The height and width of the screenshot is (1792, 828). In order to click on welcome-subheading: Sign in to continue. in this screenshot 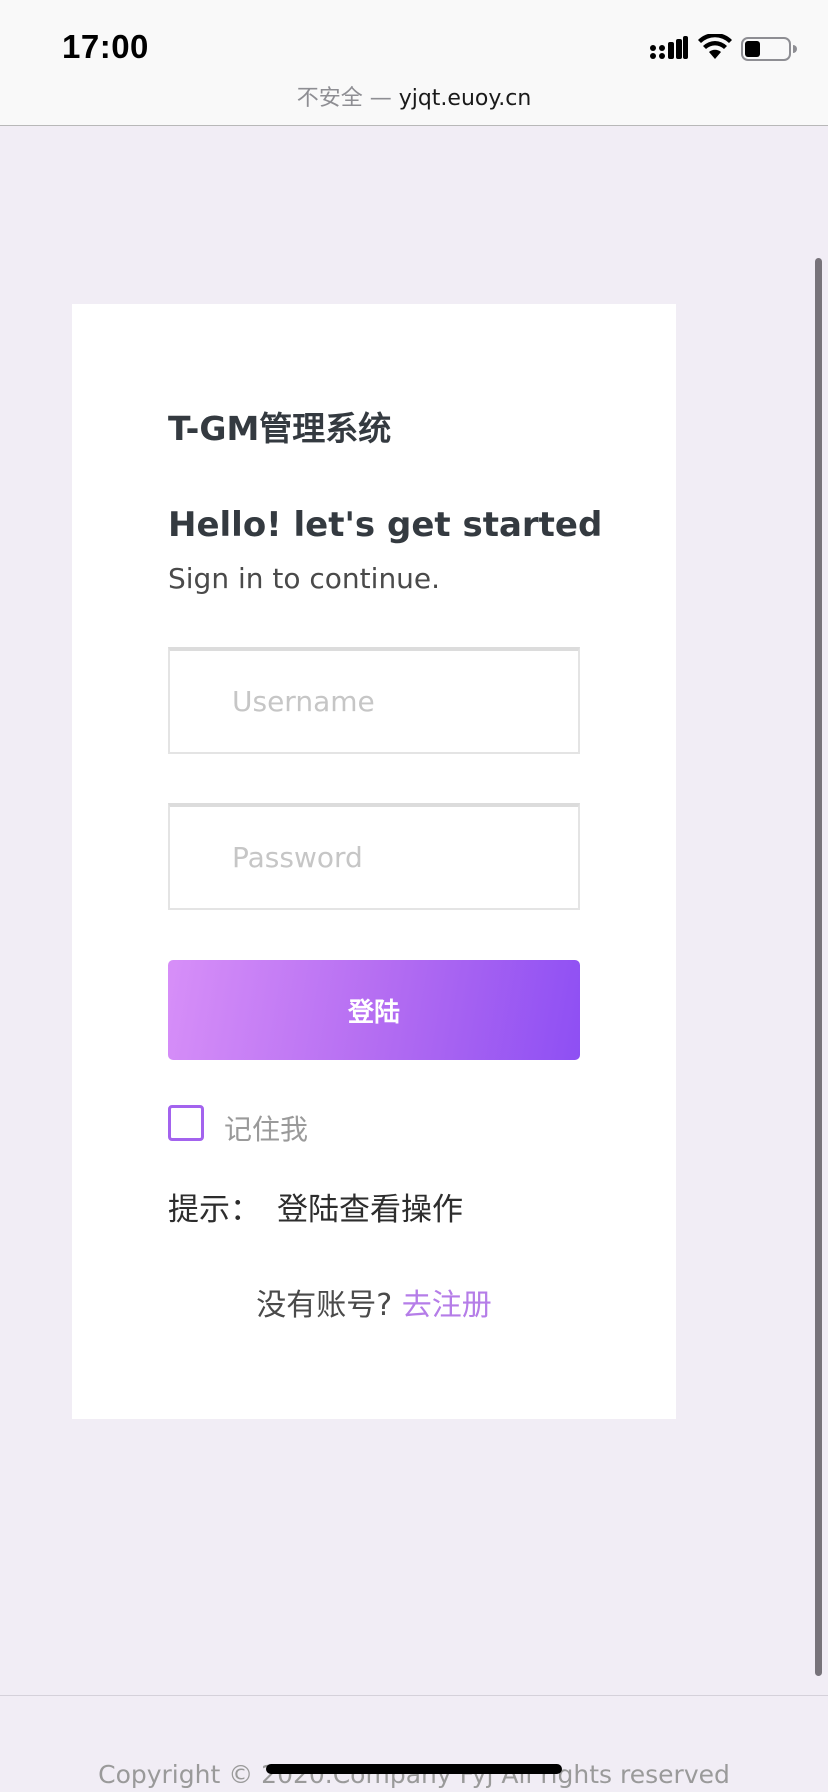, I will do `click(304, 578)`.